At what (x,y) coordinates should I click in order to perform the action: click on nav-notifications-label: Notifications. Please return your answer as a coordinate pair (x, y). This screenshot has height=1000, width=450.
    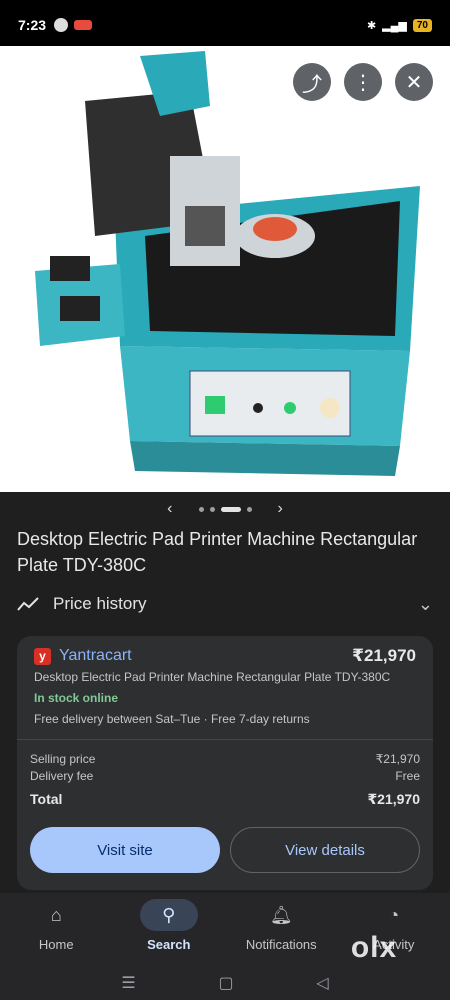
    Looking at the image, I should click on (281, 944).